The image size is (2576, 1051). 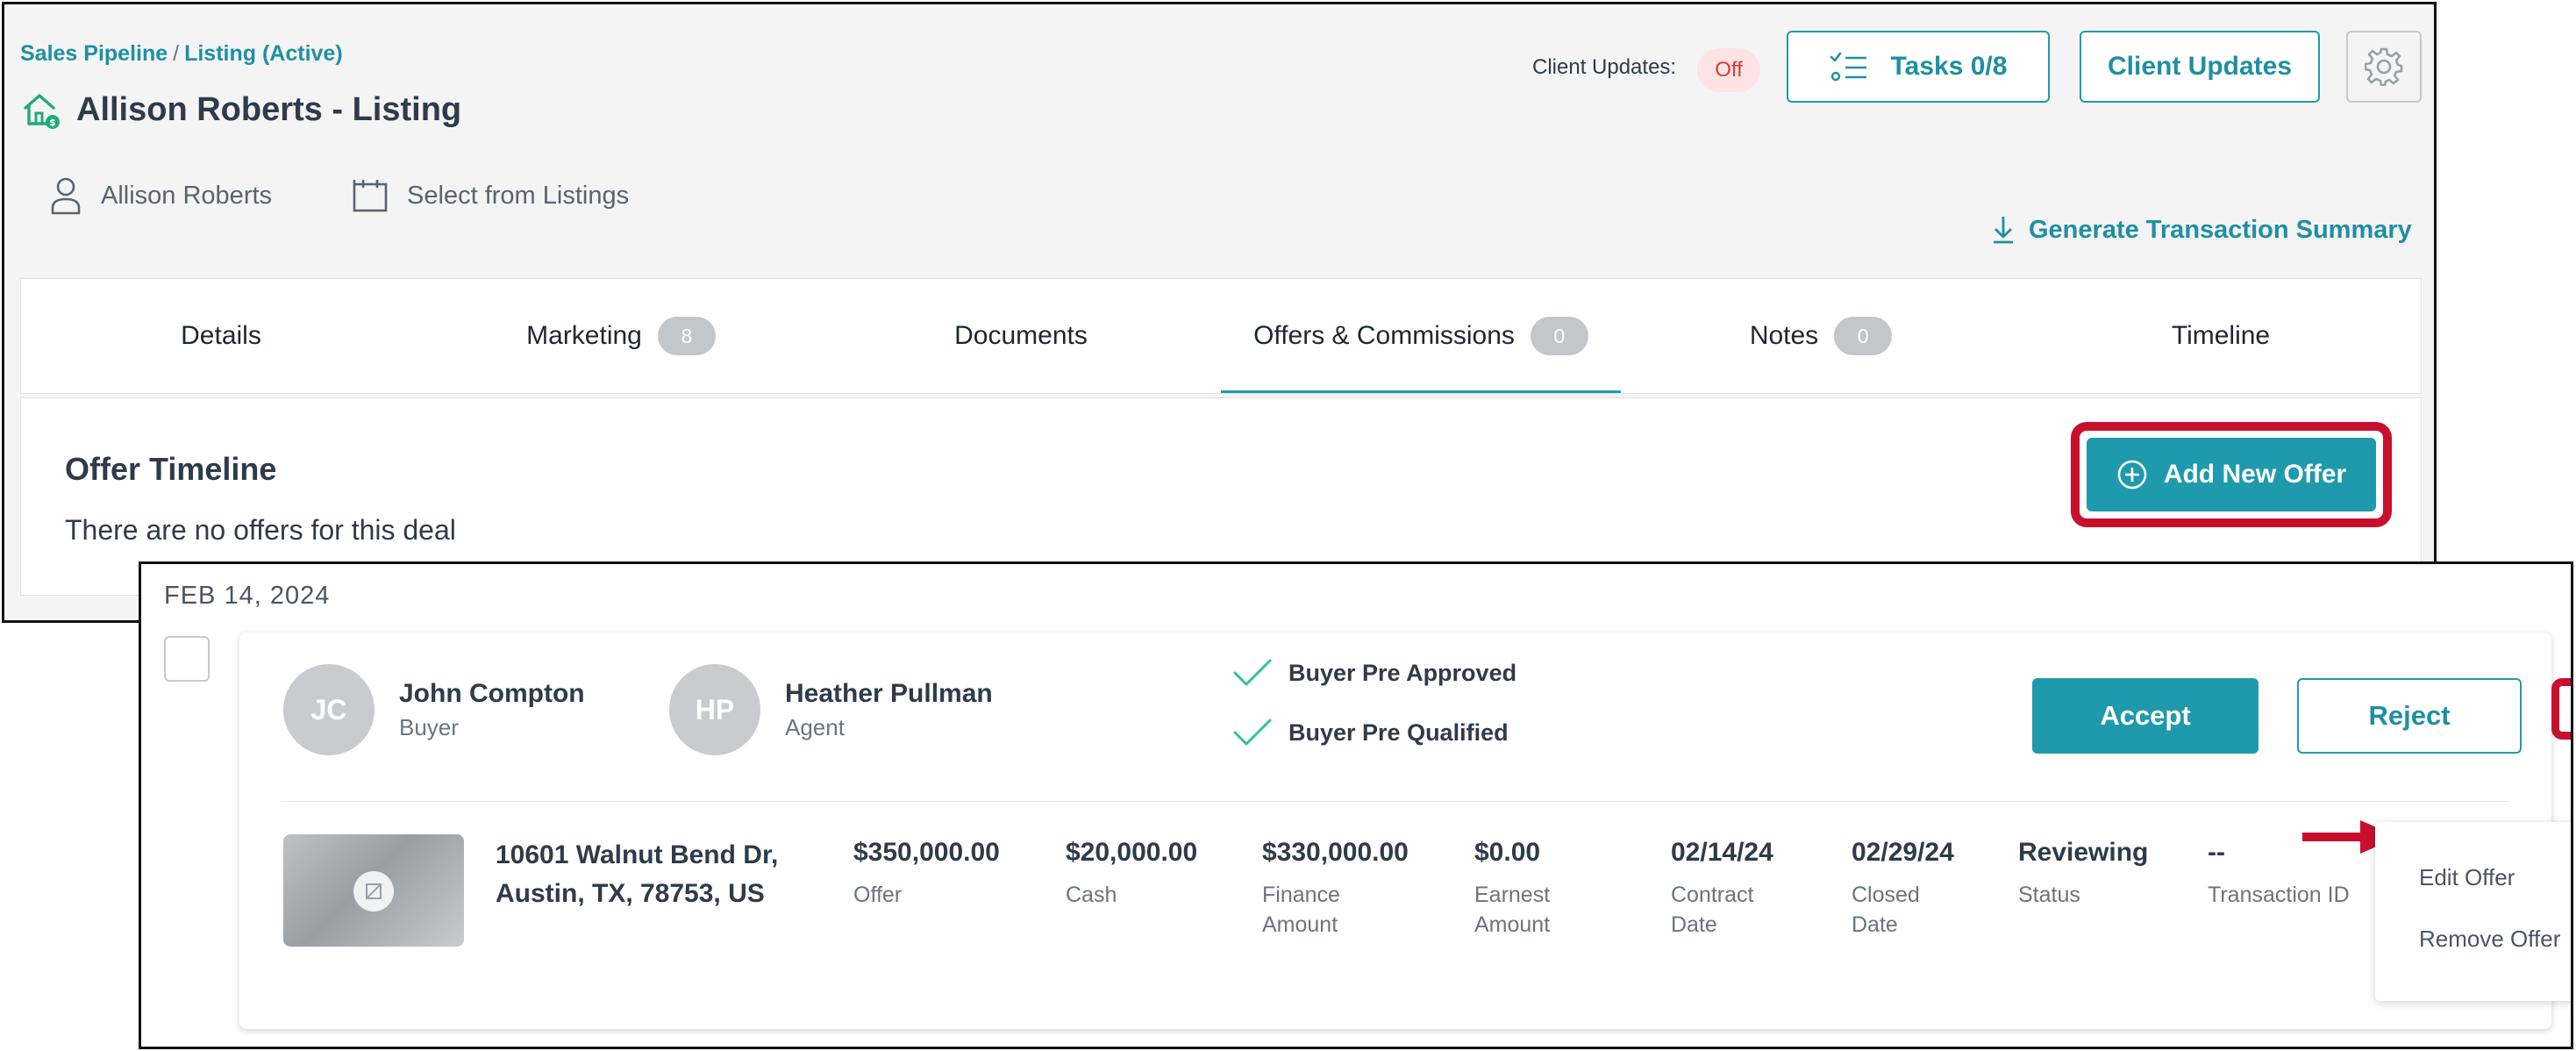 What do you see at coordinates (715, 710) in the screenshot?
I see `agent-avatar: HP` at bounding box center [715, 710].